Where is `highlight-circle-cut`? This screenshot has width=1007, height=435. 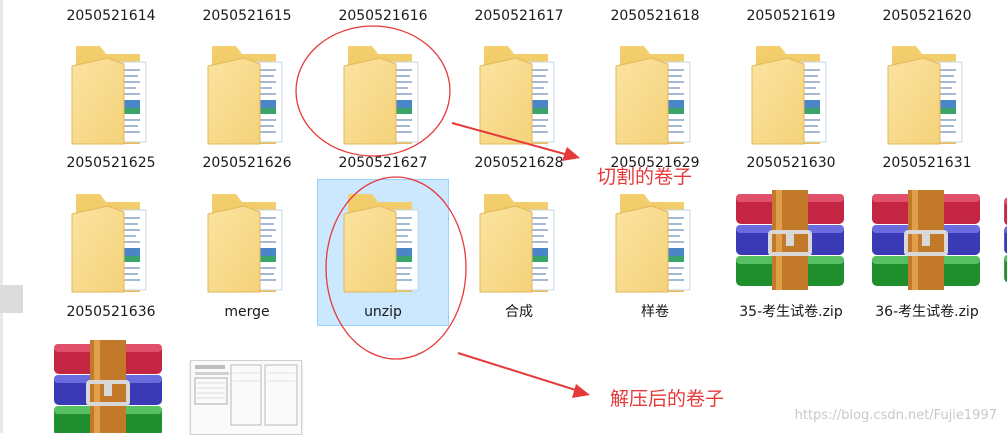
highlight-circle-cut is located at coordinates (373, 91).